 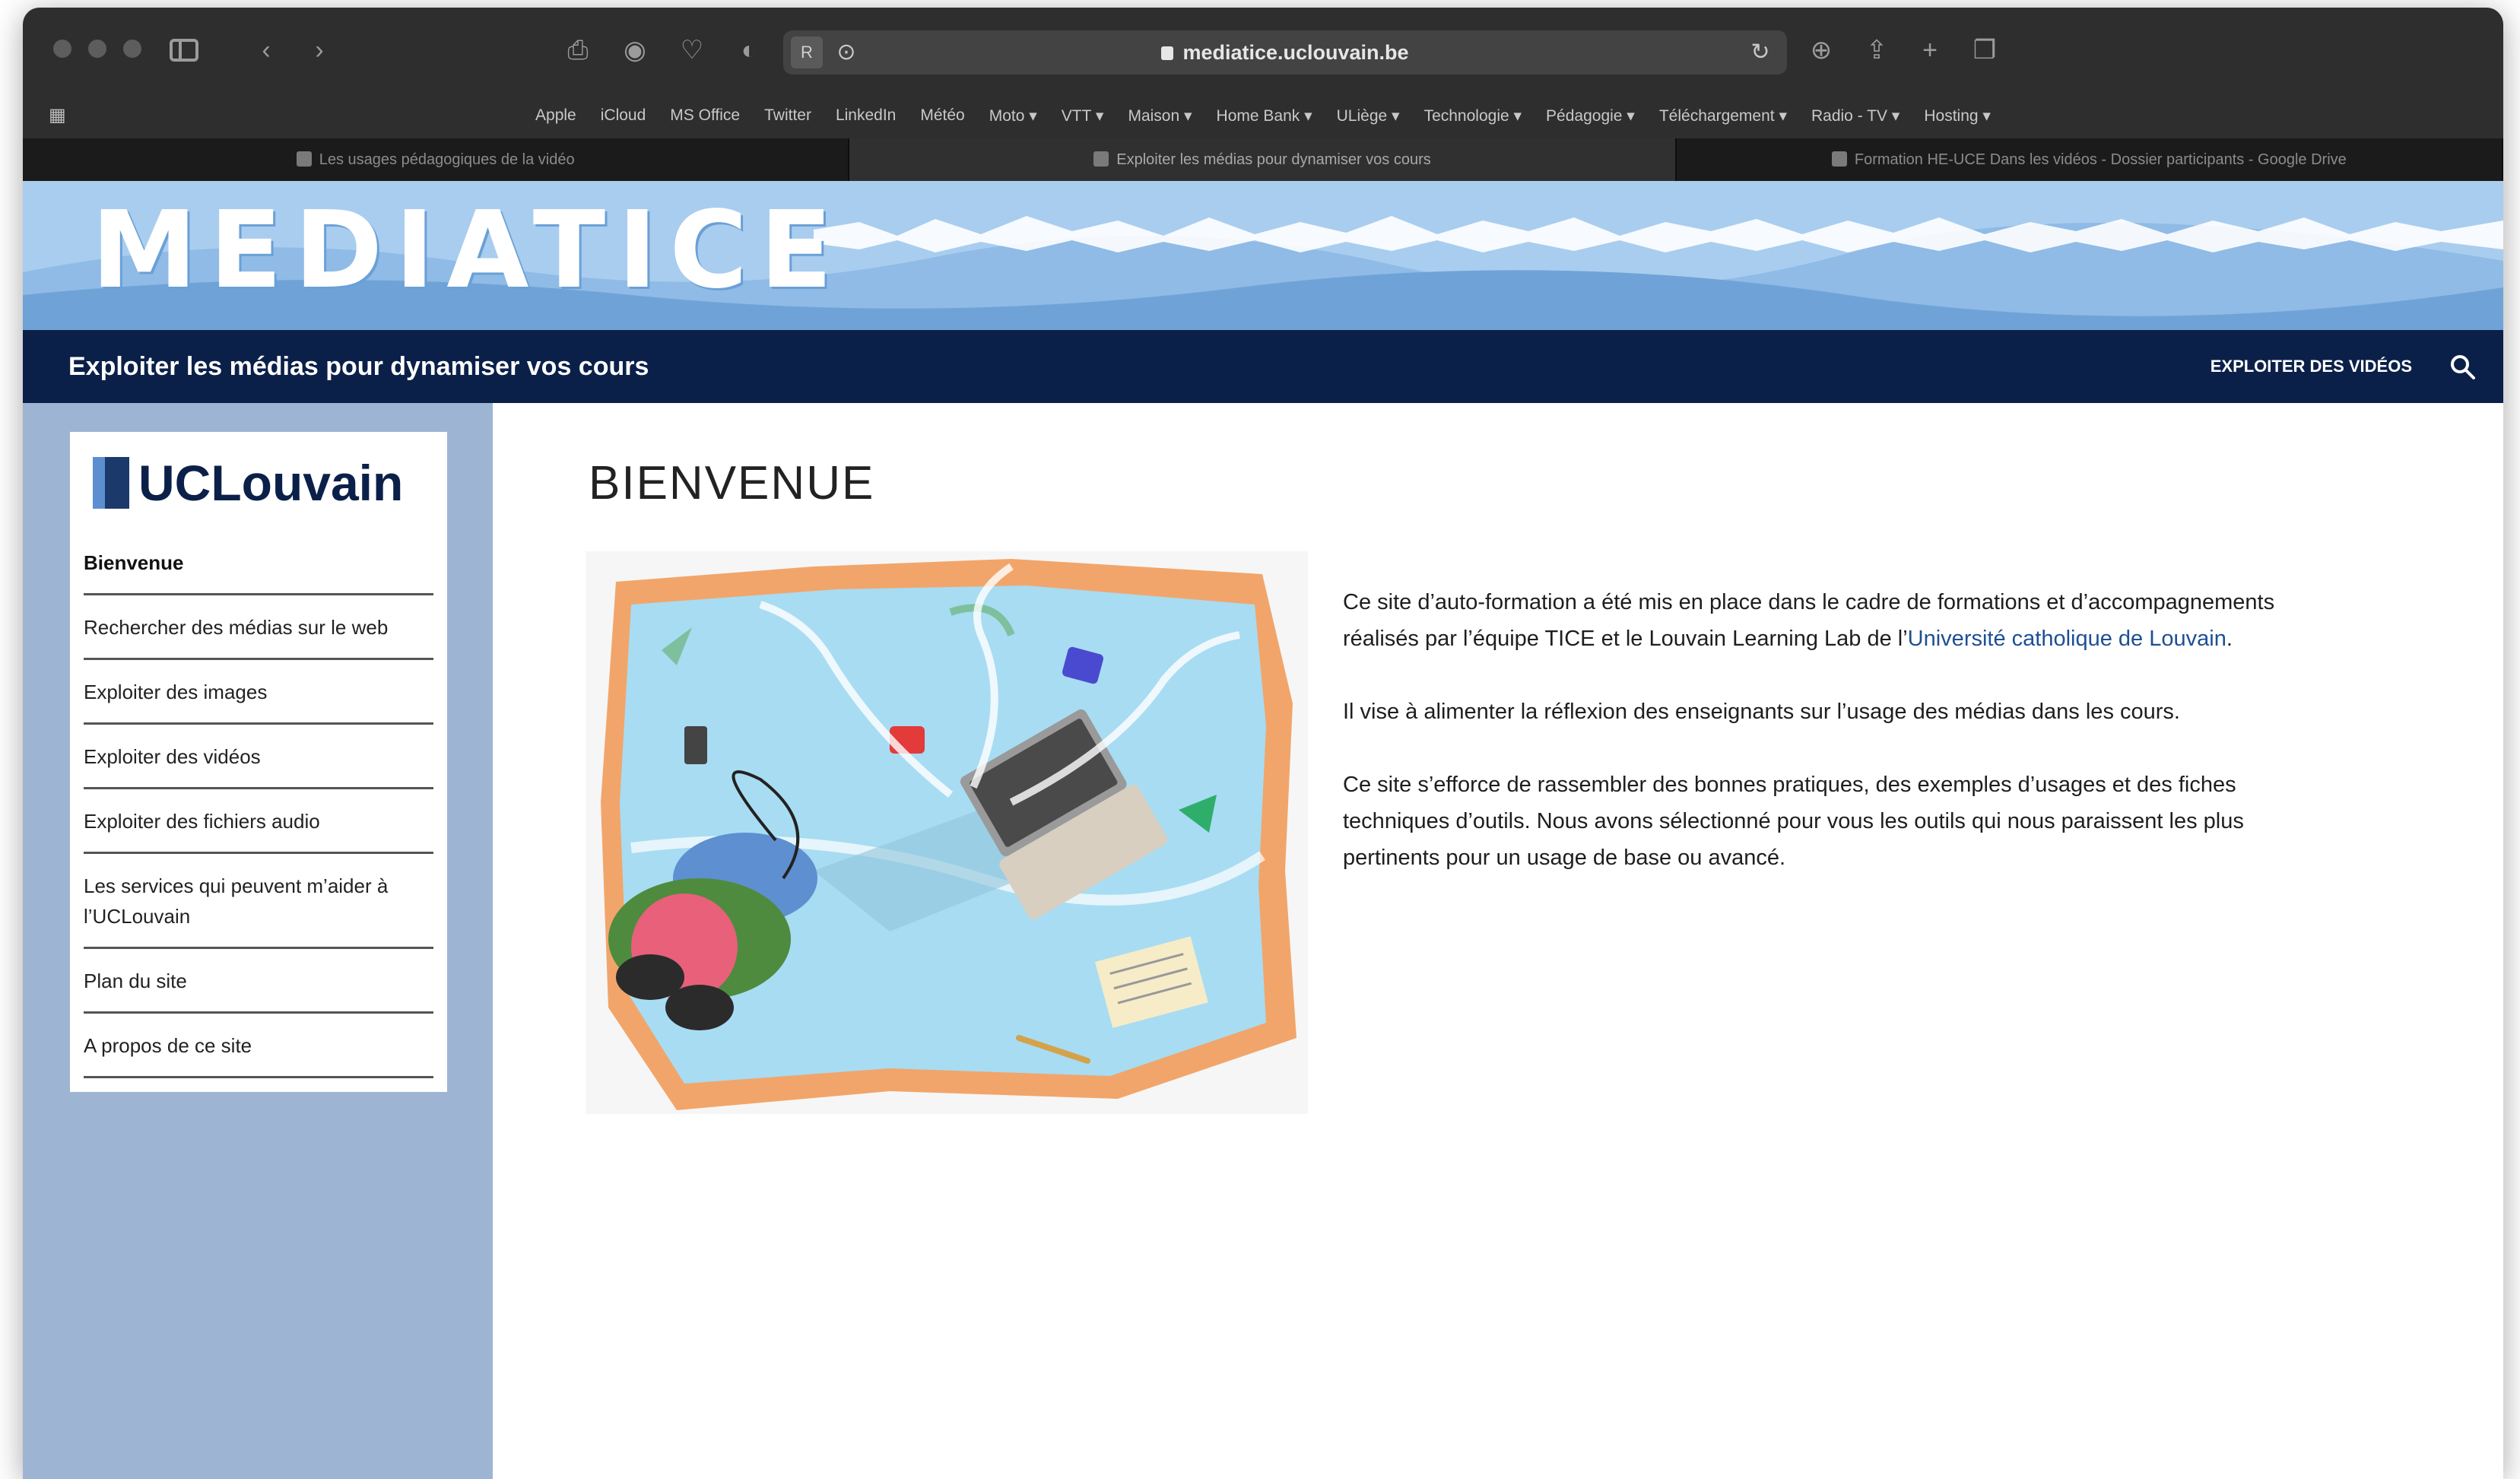 I want to click on hero-illustration, so click(x=947, y=833).